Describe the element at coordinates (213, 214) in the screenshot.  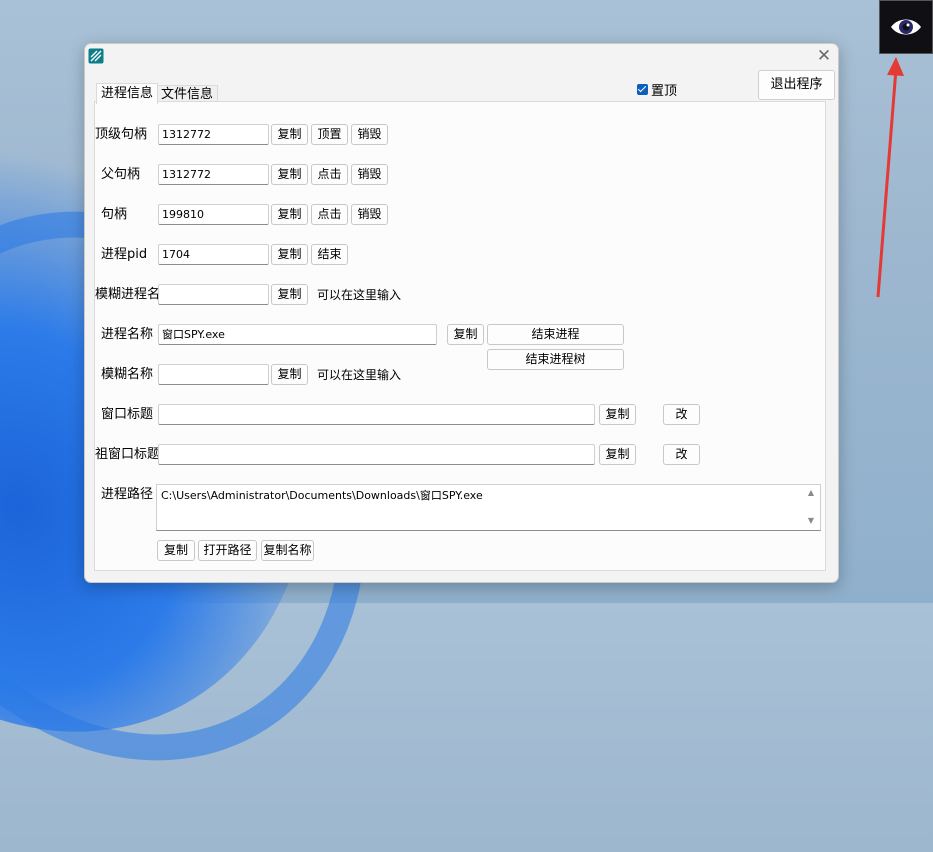
I see `handle-input: 199810` at that location.